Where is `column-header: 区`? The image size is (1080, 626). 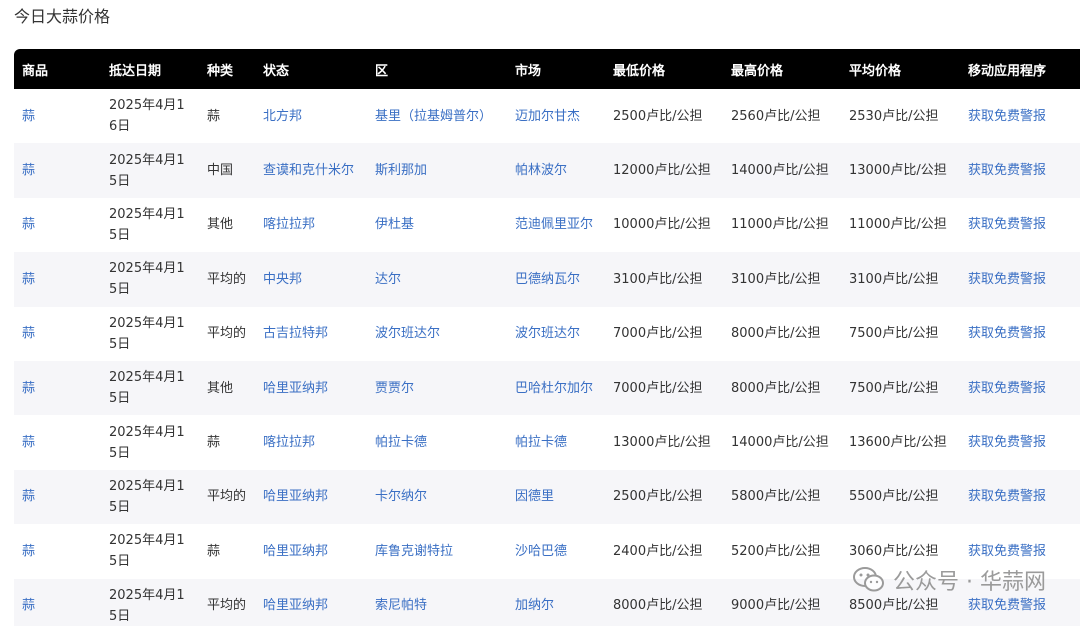 column-header: 区 is located at coordinates (382, 71).